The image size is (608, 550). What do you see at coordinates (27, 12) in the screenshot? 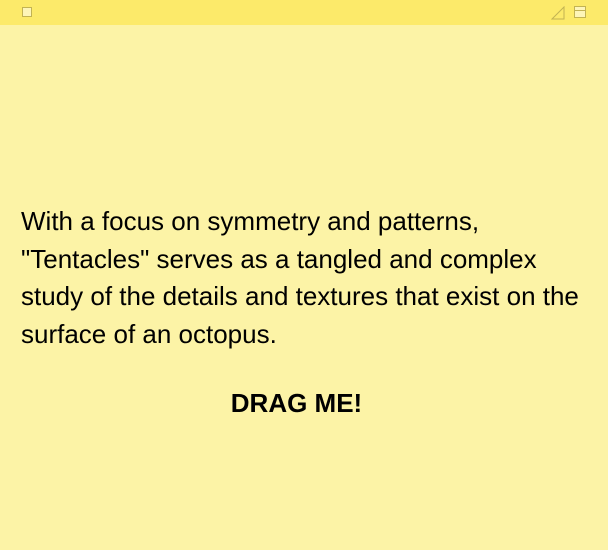
I see `close-box-icon` at bounding box center [27, 12].